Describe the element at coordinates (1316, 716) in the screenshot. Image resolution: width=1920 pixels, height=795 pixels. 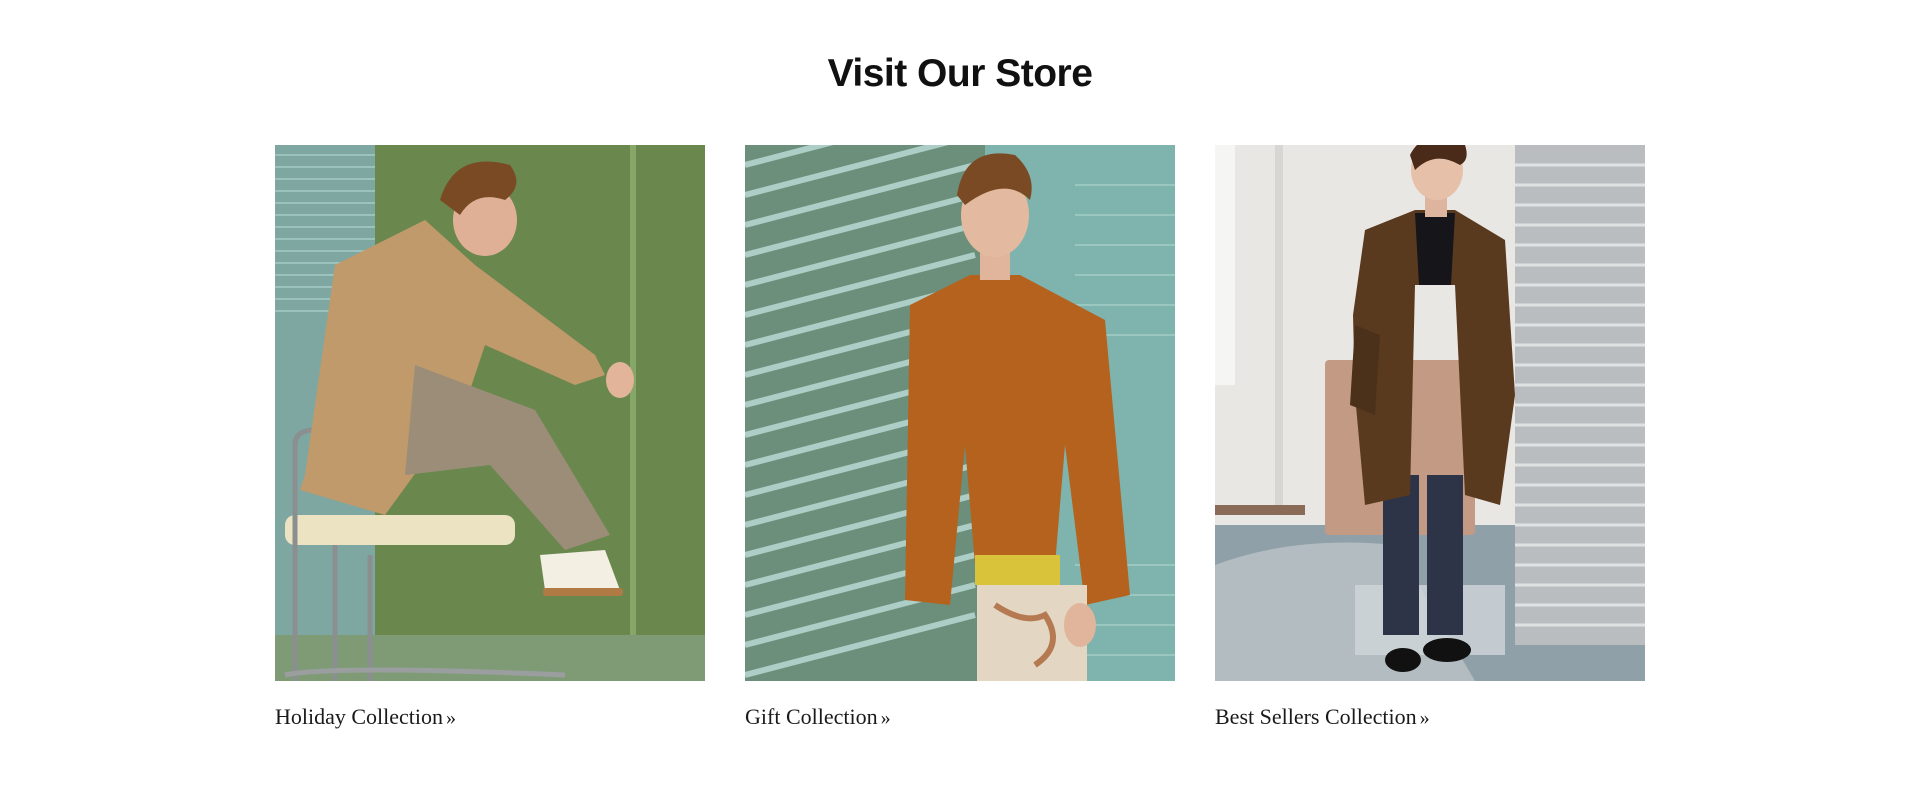
I see `best-sellers-collection-label: Best Sellers Collection` at that location.